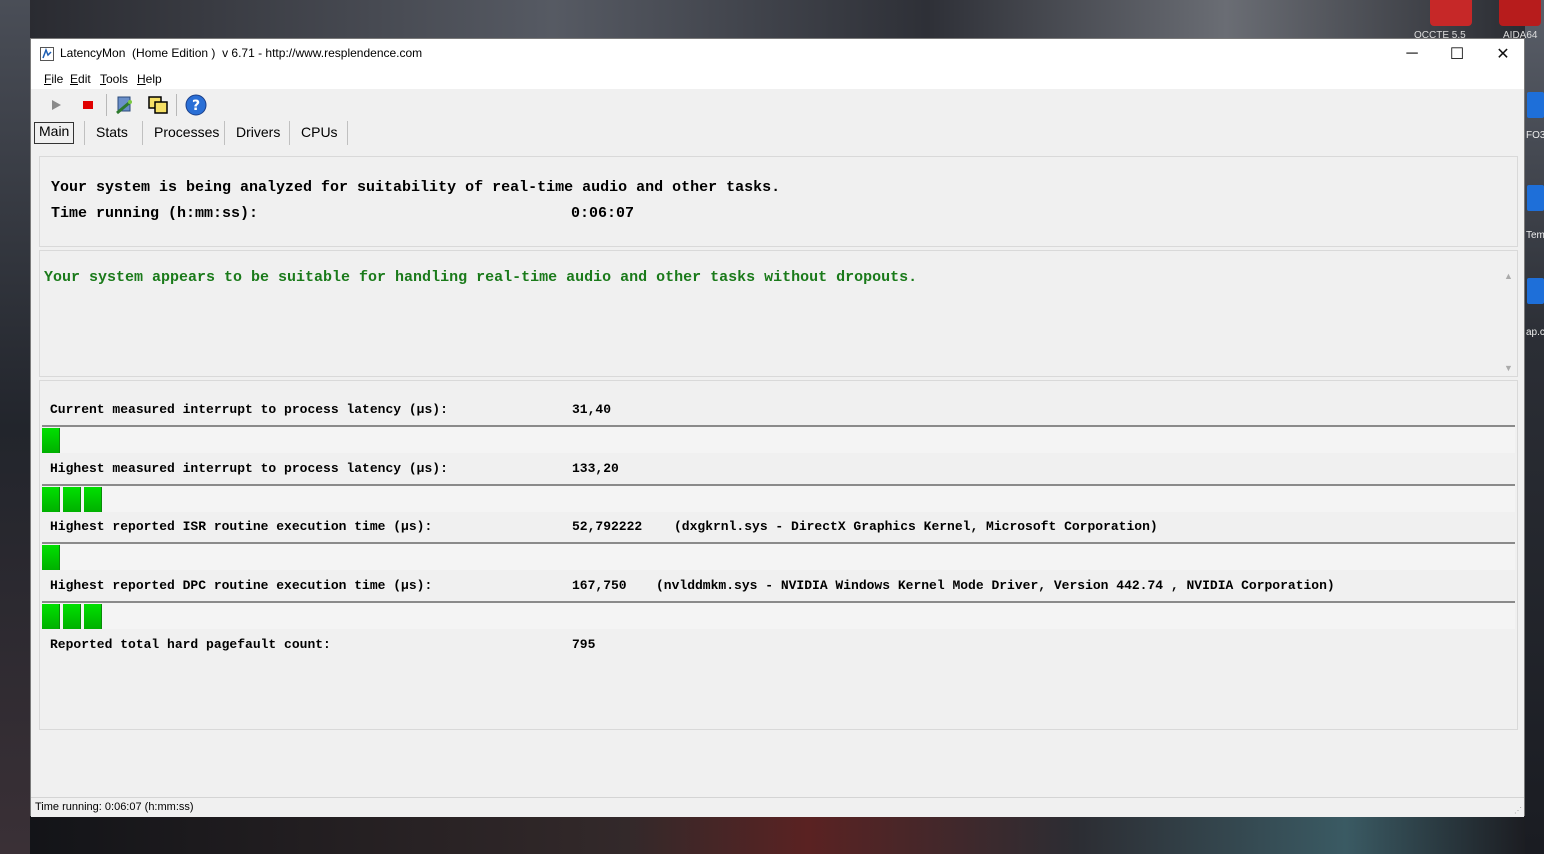 The width and height of the screenshot is (1544, 854). What do you see at coordinates (114, 79) in the screenshot?
I see `menu-tools: Tools` at bounding box center [114, 79].